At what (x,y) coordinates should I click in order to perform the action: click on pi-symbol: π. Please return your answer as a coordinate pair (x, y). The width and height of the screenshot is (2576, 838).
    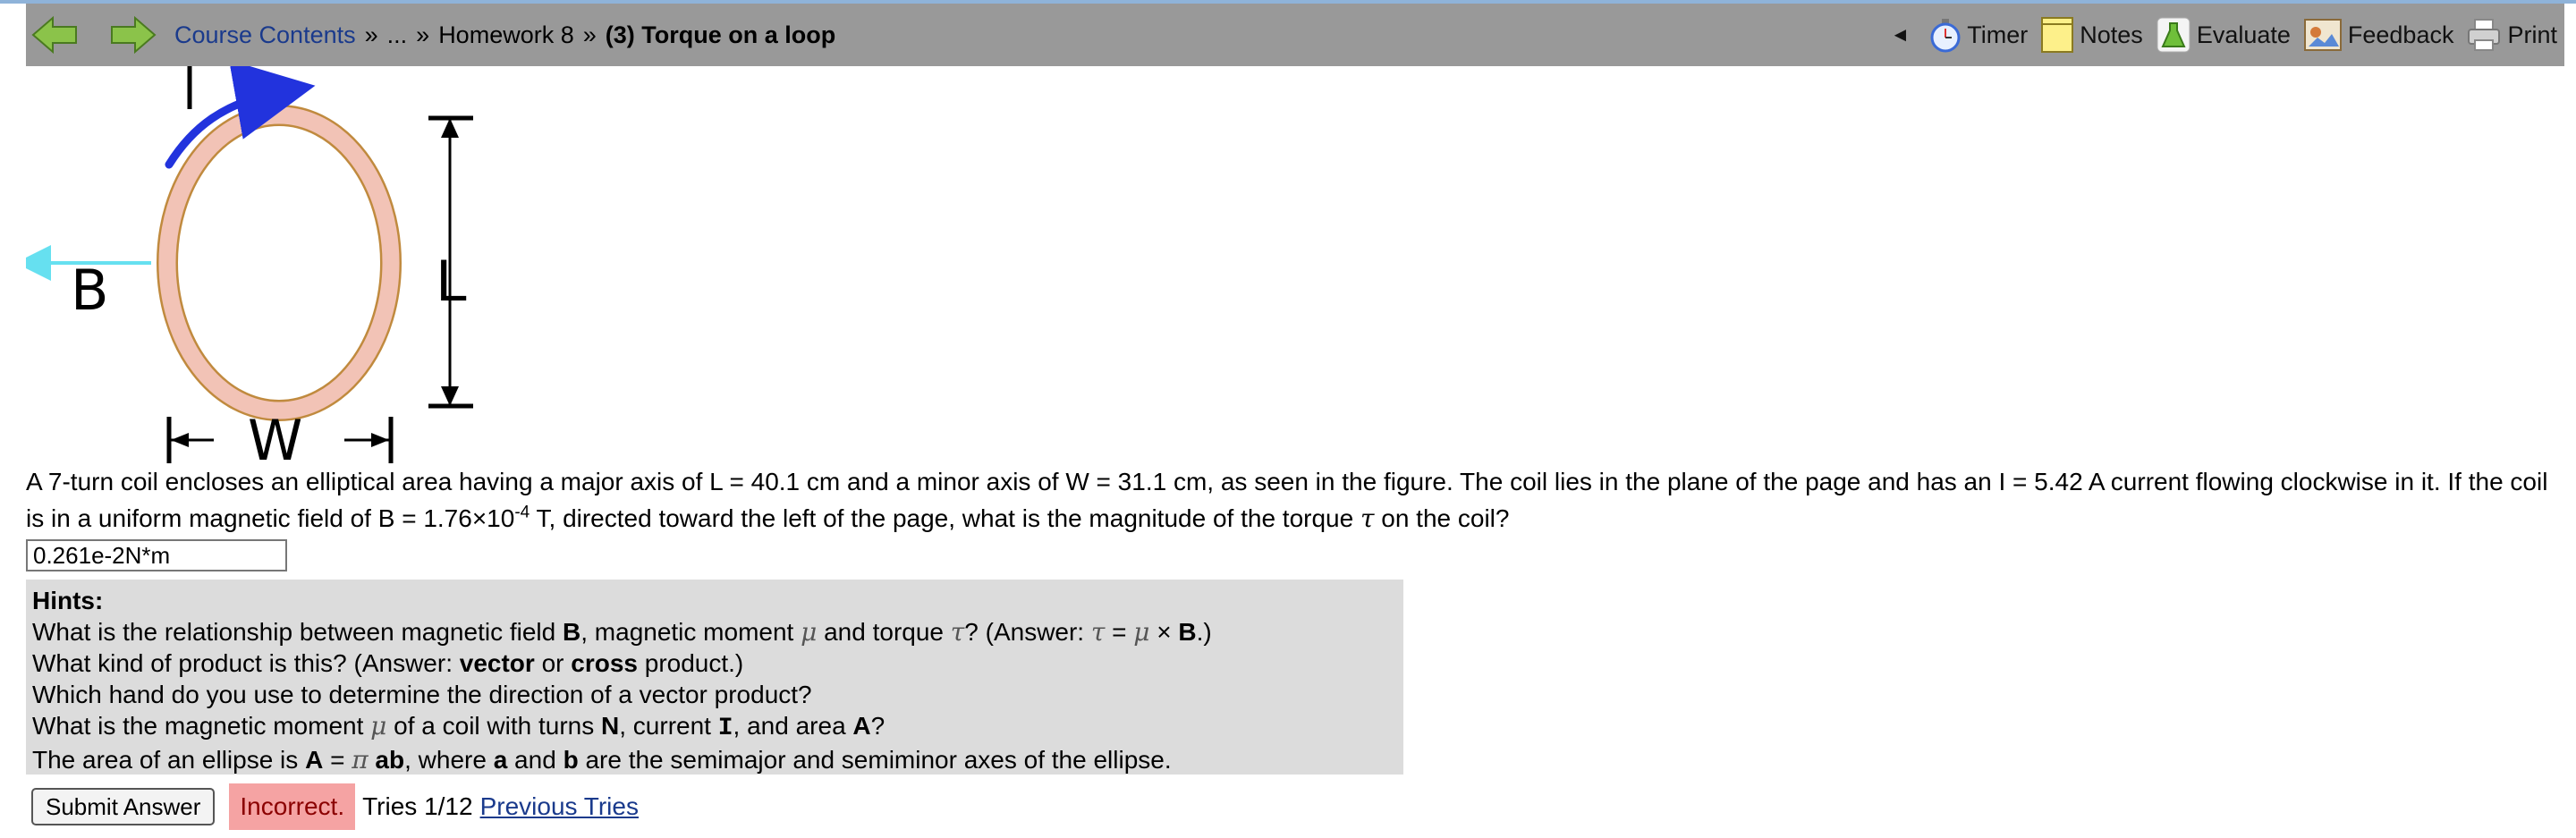
    Looking at the image, I should click on (360, 760).